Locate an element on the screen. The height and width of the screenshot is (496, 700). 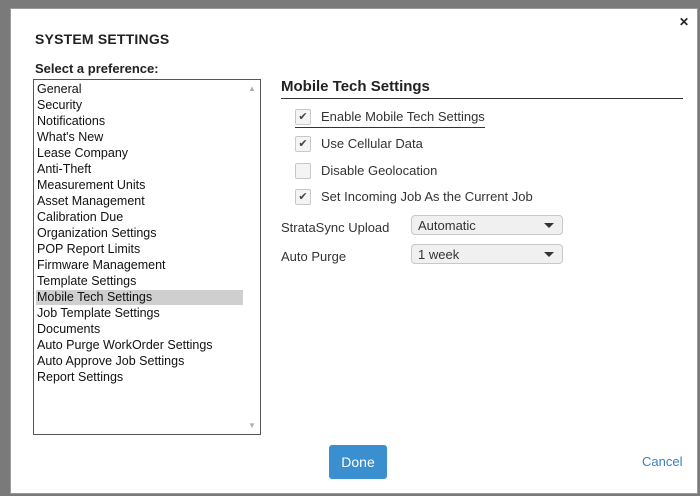
stratasync-upload-select: Automatic is located at coordinates (487, 225).